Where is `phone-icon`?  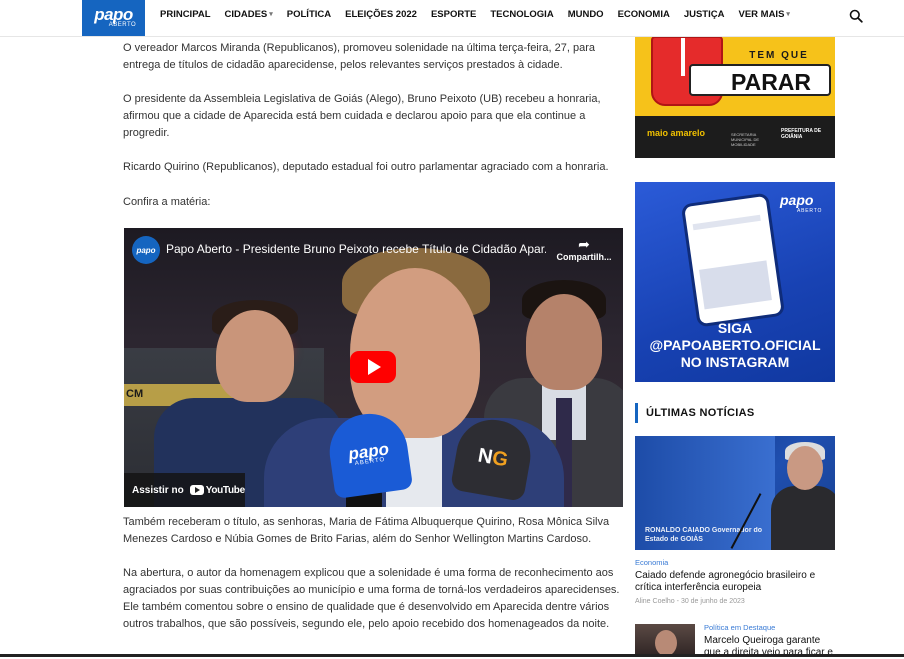
phone-icon is located at coordinates (733, 260).